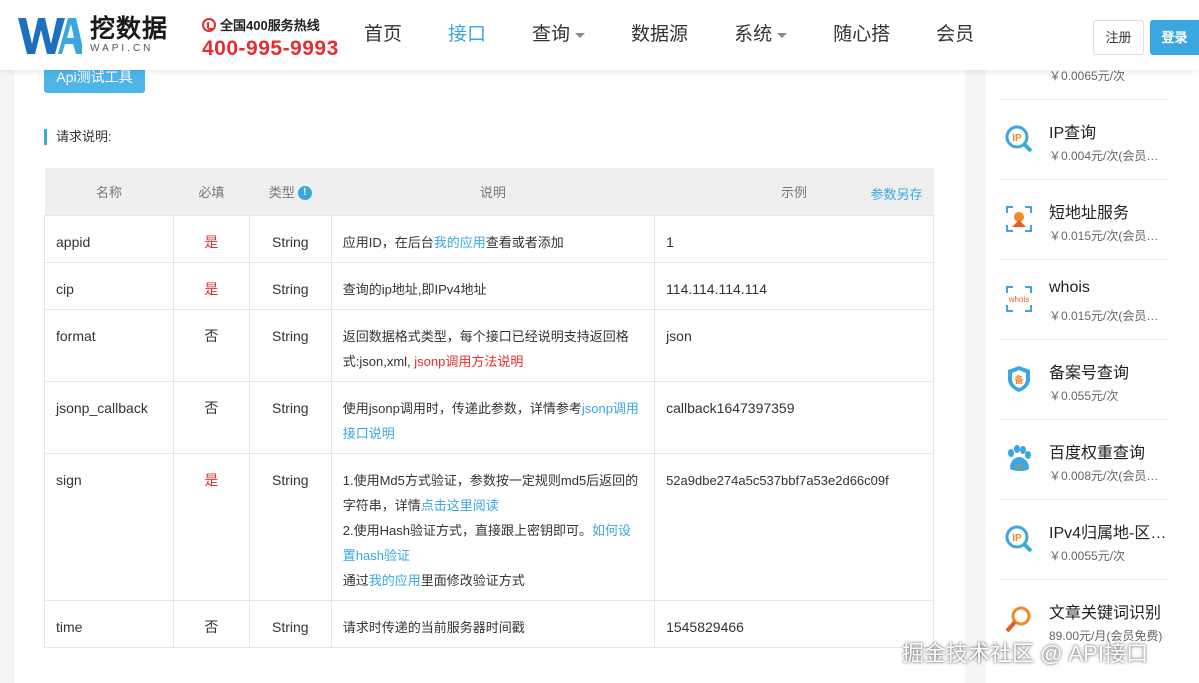  What do you see at coordinates (1073, 133) in the screenshot?
I see `api-name: IP查询` at bounding box center [1073, 133].